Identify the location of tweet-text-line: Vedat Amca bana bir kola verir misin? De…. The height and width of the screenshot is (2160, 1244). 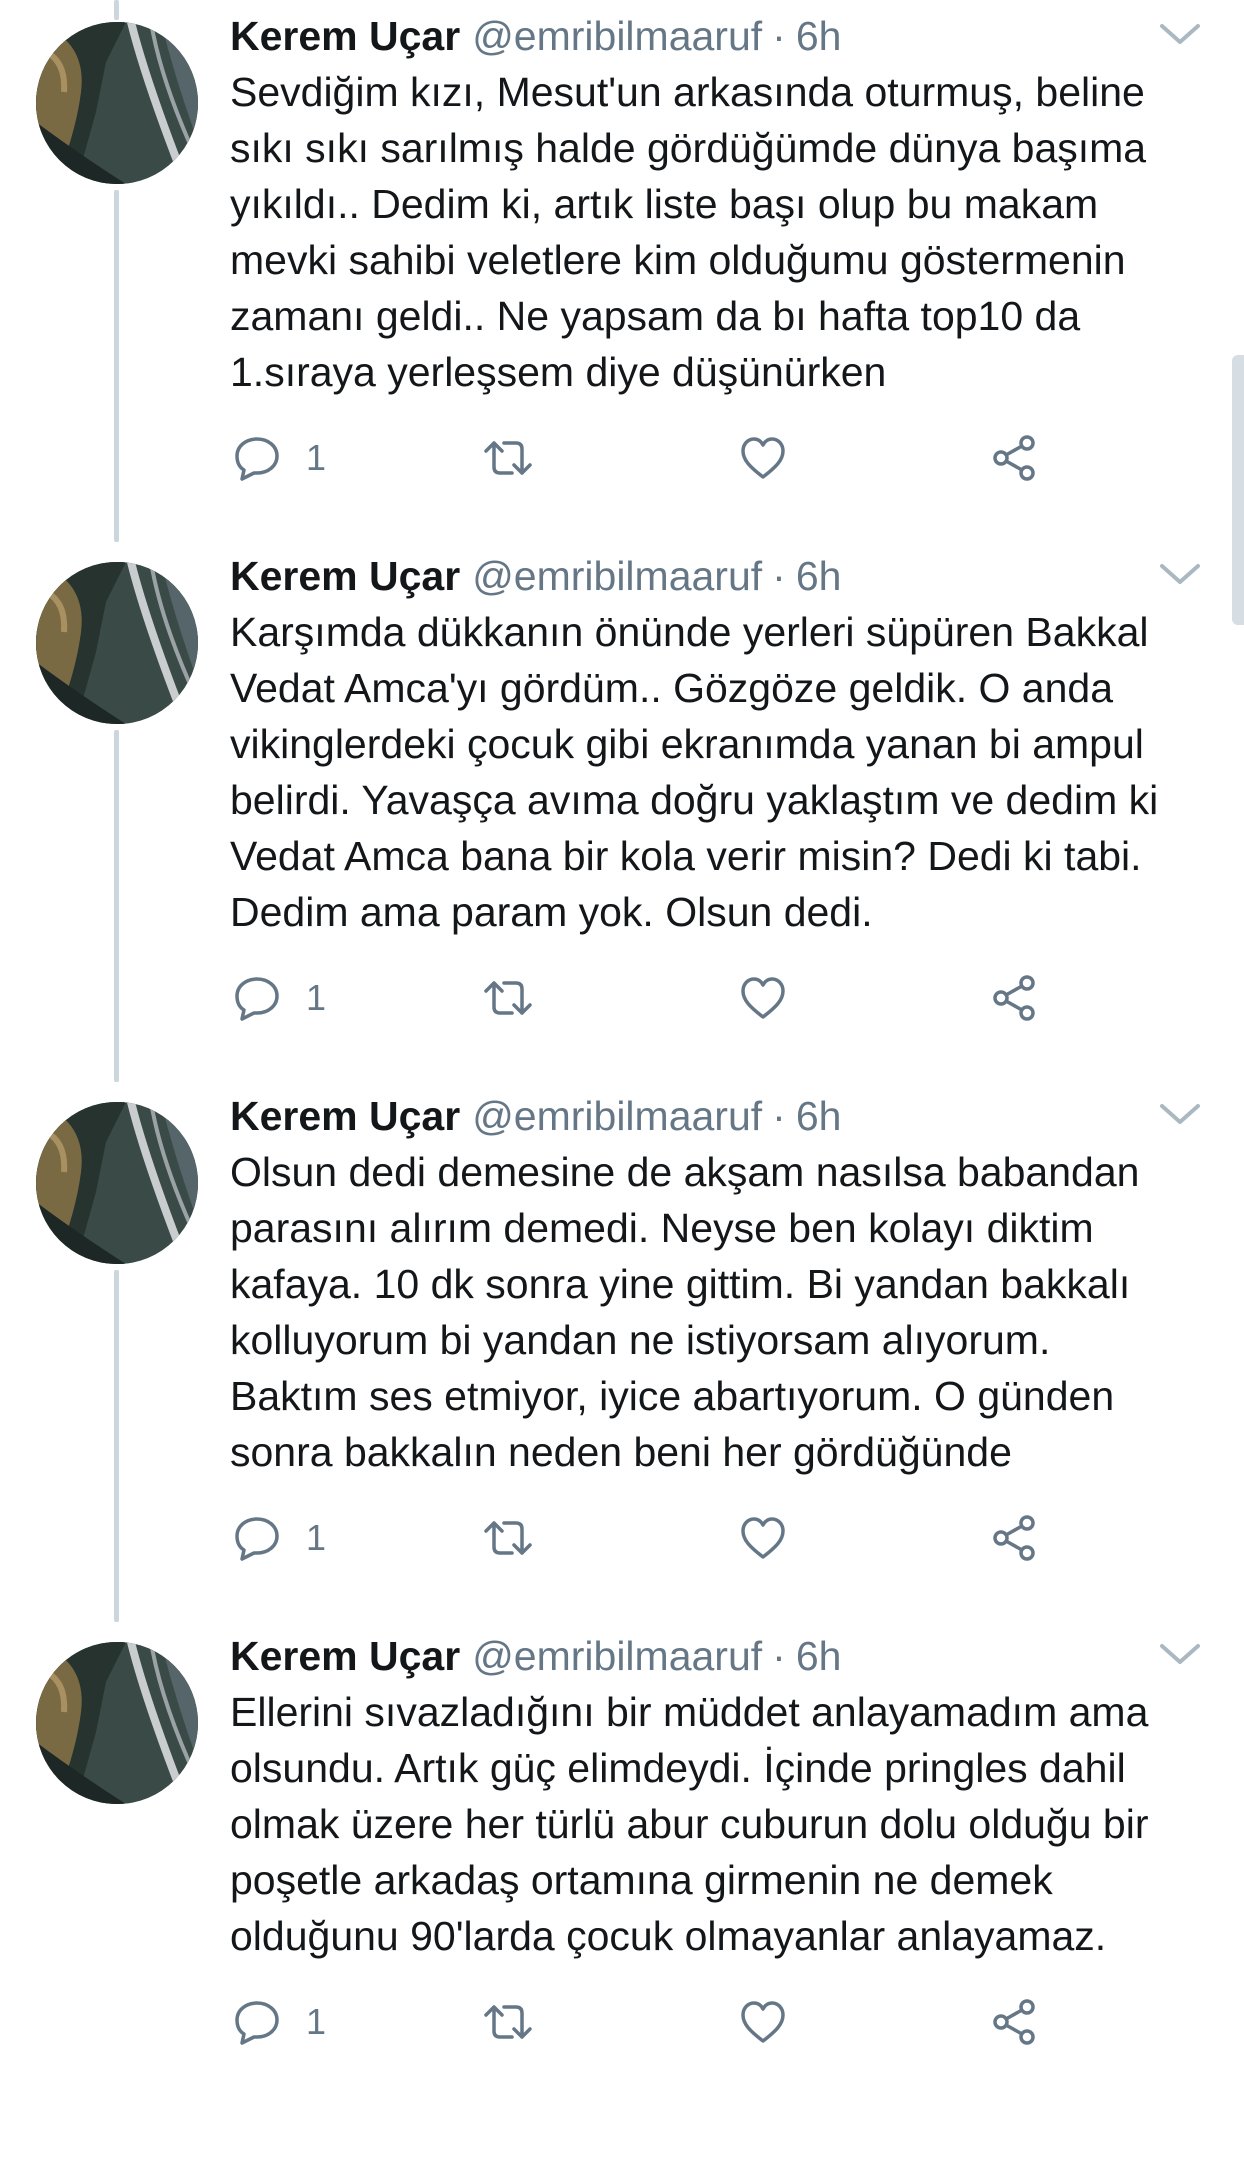
(686, 856).